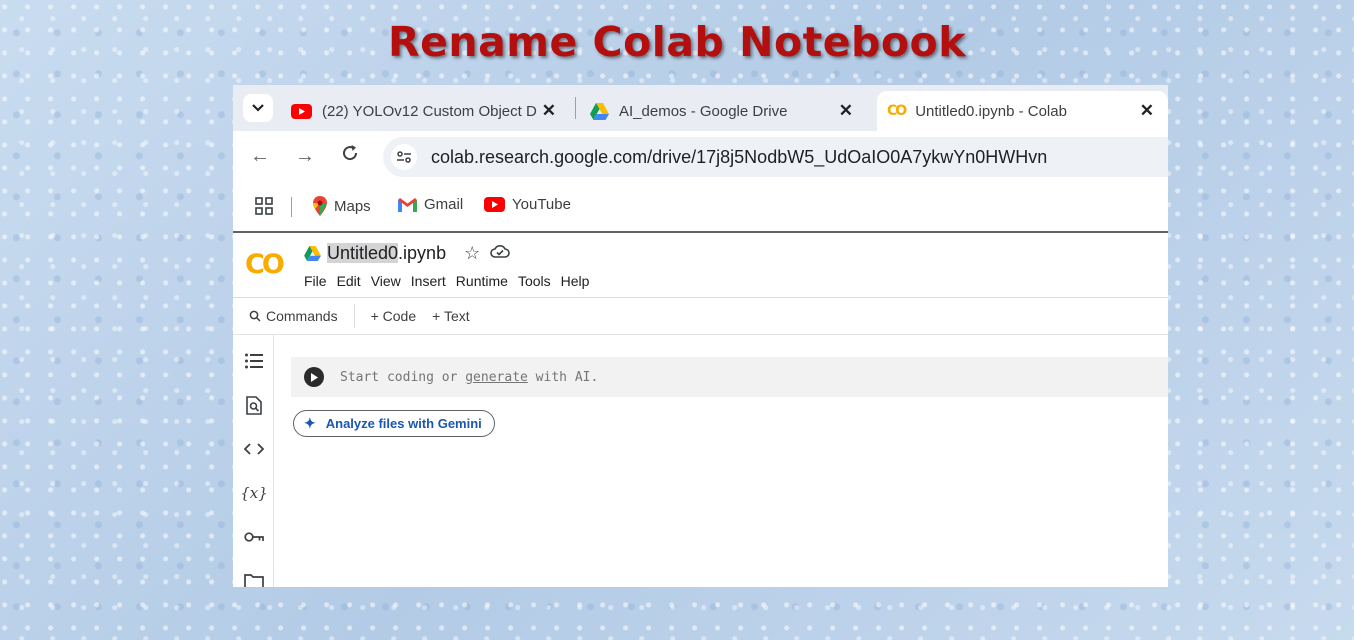 The height and width of the screenshot is (640, 1354). Describe the element at coordinates (254, 578) in the screenshot. I see `files-folder-icon` at that location.